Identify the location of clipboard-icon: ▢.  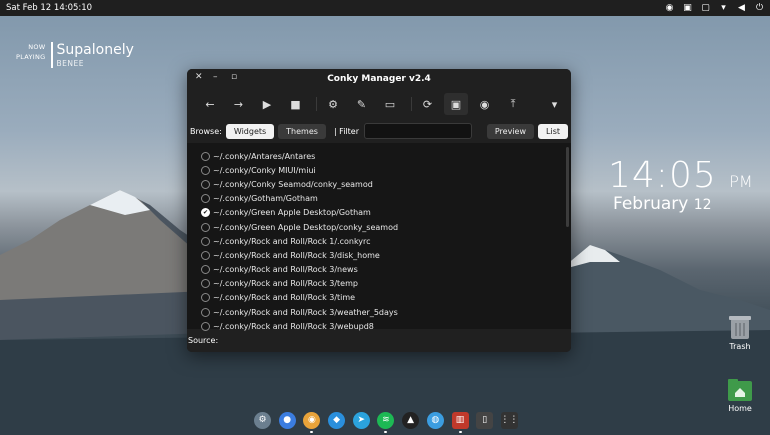
(705, 8).